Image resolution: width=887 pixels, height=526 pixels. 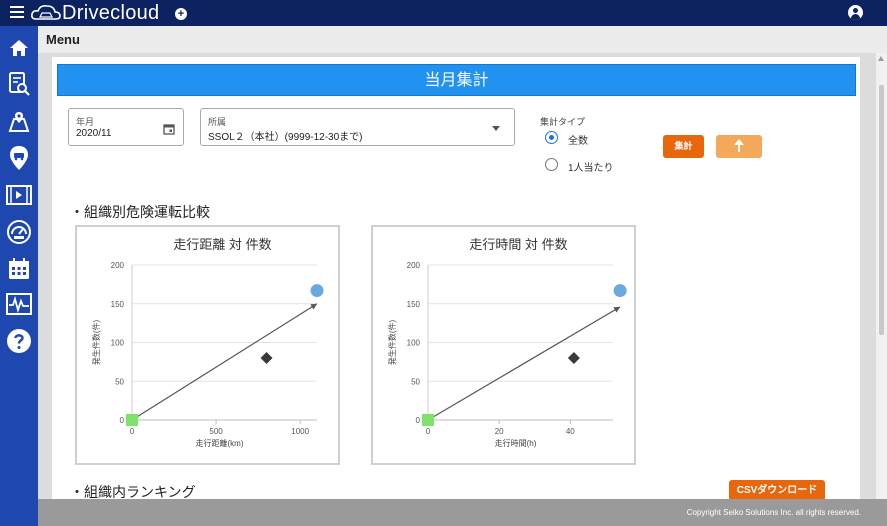 I want to click on x-tick-label: 500, so click(x=216, y=431).